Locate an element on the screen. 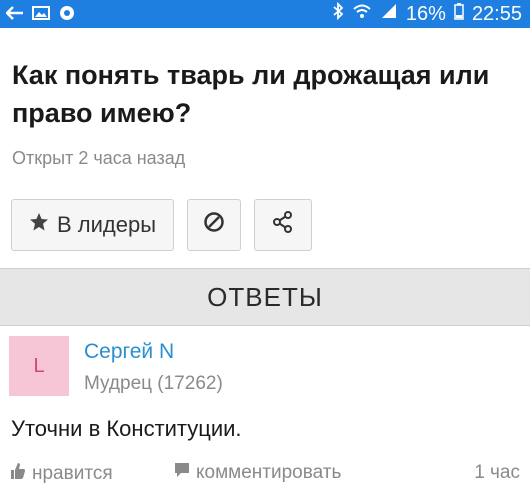 This screenshot has width=530, height=500. avatar: L is located at coordinates (39, 366).